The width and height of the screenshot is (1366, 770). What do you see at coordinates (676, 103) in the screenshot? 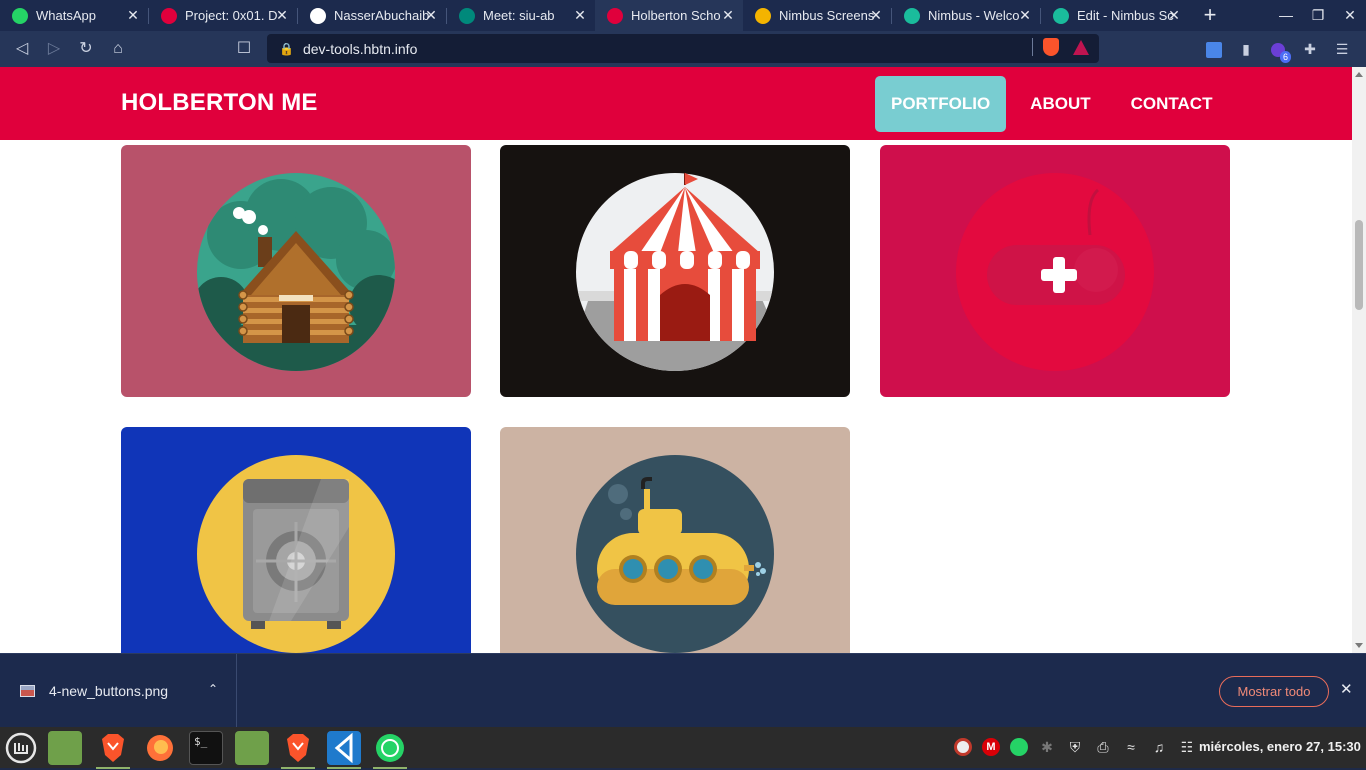
I see `site-header: HOLBERTON ME PORTFOLIO ABOUT CONTACT` at bounding box center [676, 103].